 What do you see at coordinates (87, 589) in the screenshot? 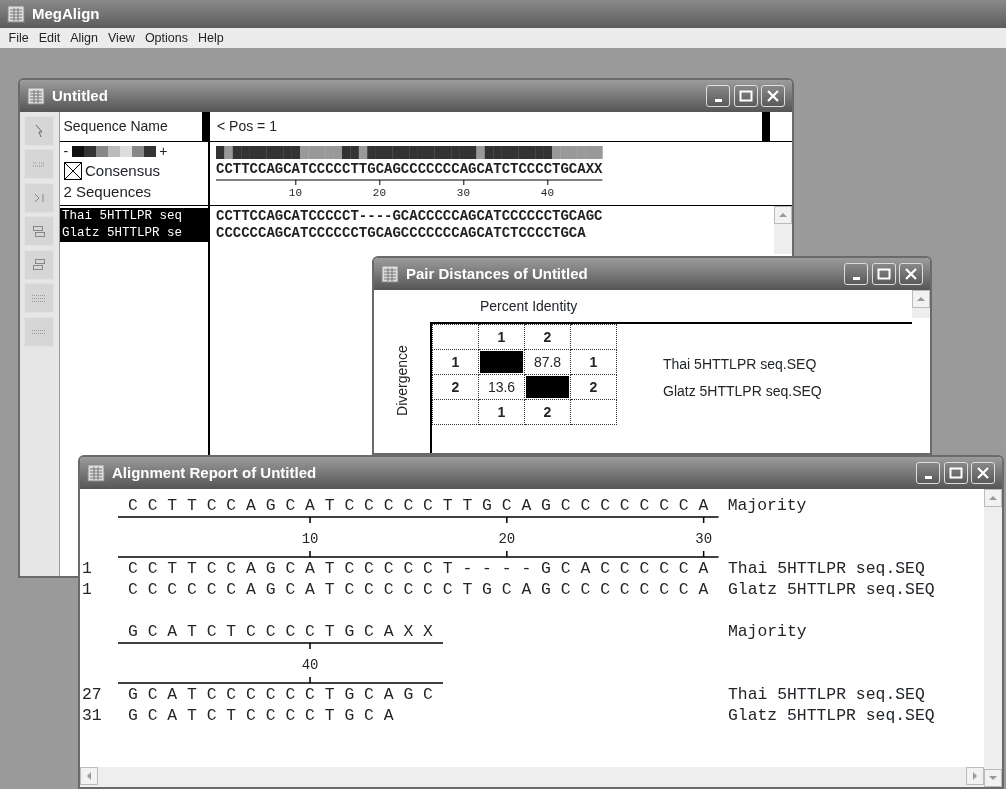
I see `line-number: 1` at bounding box center [87, 589].